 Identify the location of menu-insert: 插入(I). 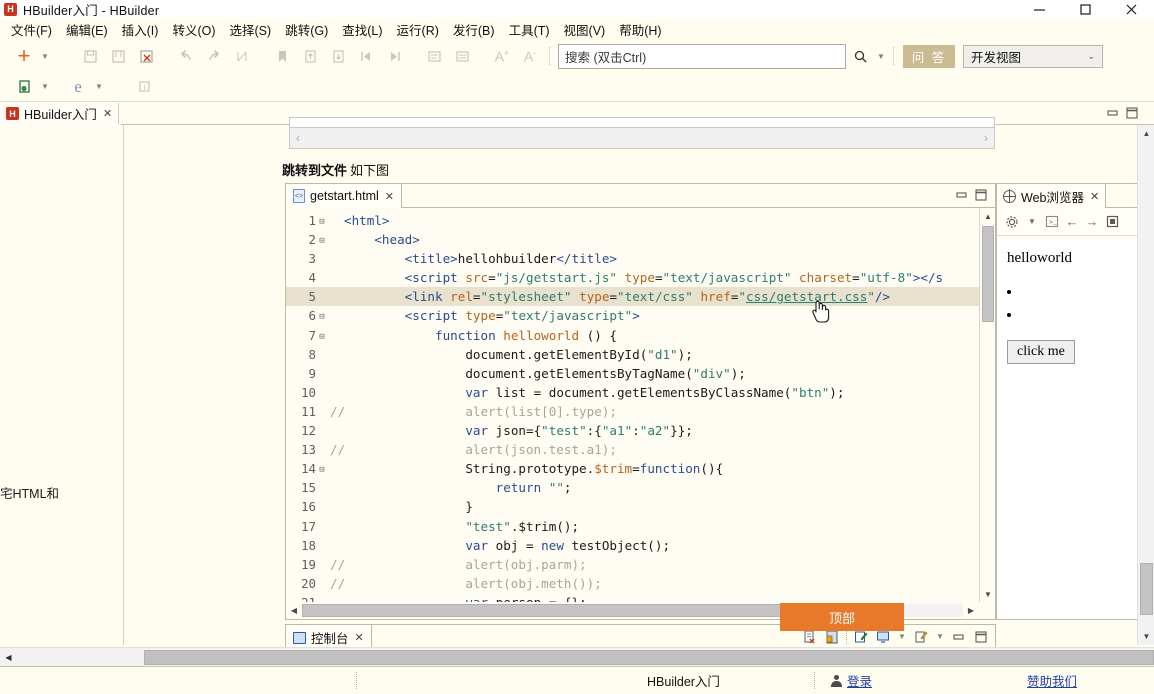
(140, 29).